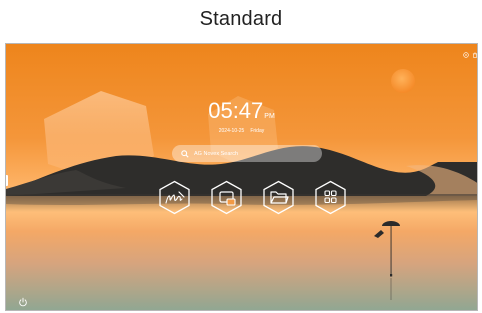  What do you see at coordinates (185, 153) in the screenshot?
I see `search-icon` at bounding box center [185, 153].